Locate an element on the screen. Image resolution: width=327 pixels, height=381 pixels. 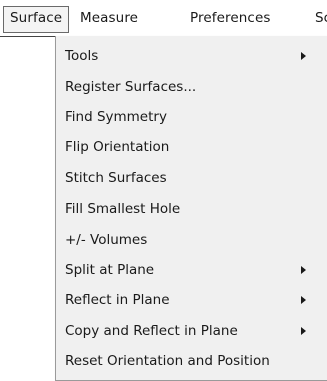
menu-item-label: Fill Smallest Hole is located at coordinates (123, 209).